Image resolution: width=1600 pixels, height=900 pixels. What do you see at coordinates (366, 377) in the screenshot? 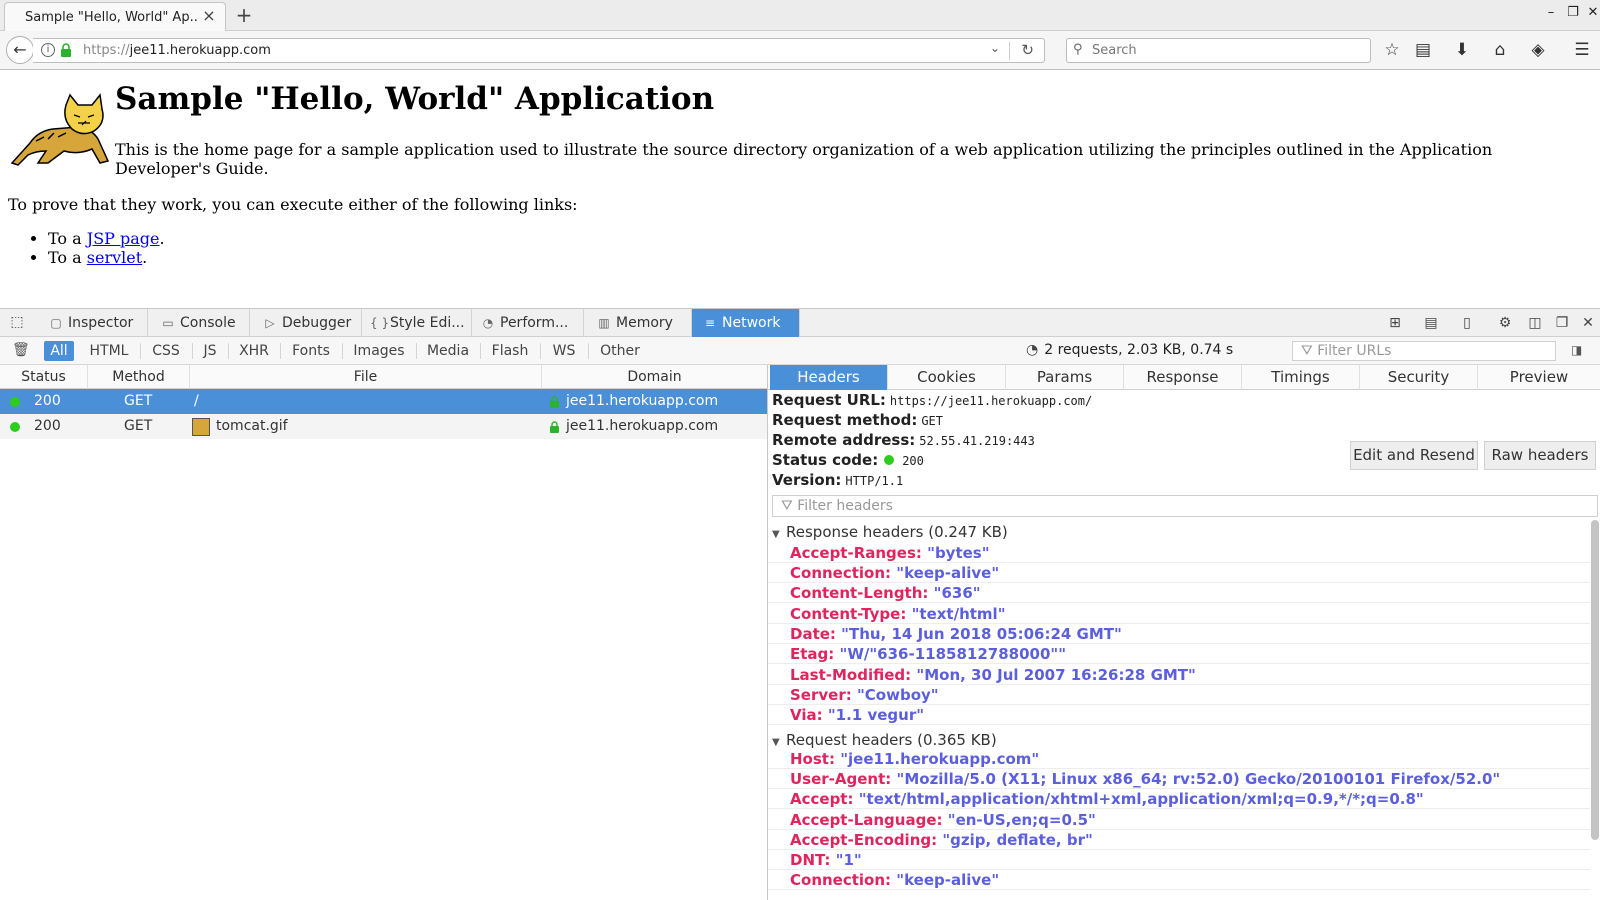
I see `column-file: File` at bounding box center [366, 377].